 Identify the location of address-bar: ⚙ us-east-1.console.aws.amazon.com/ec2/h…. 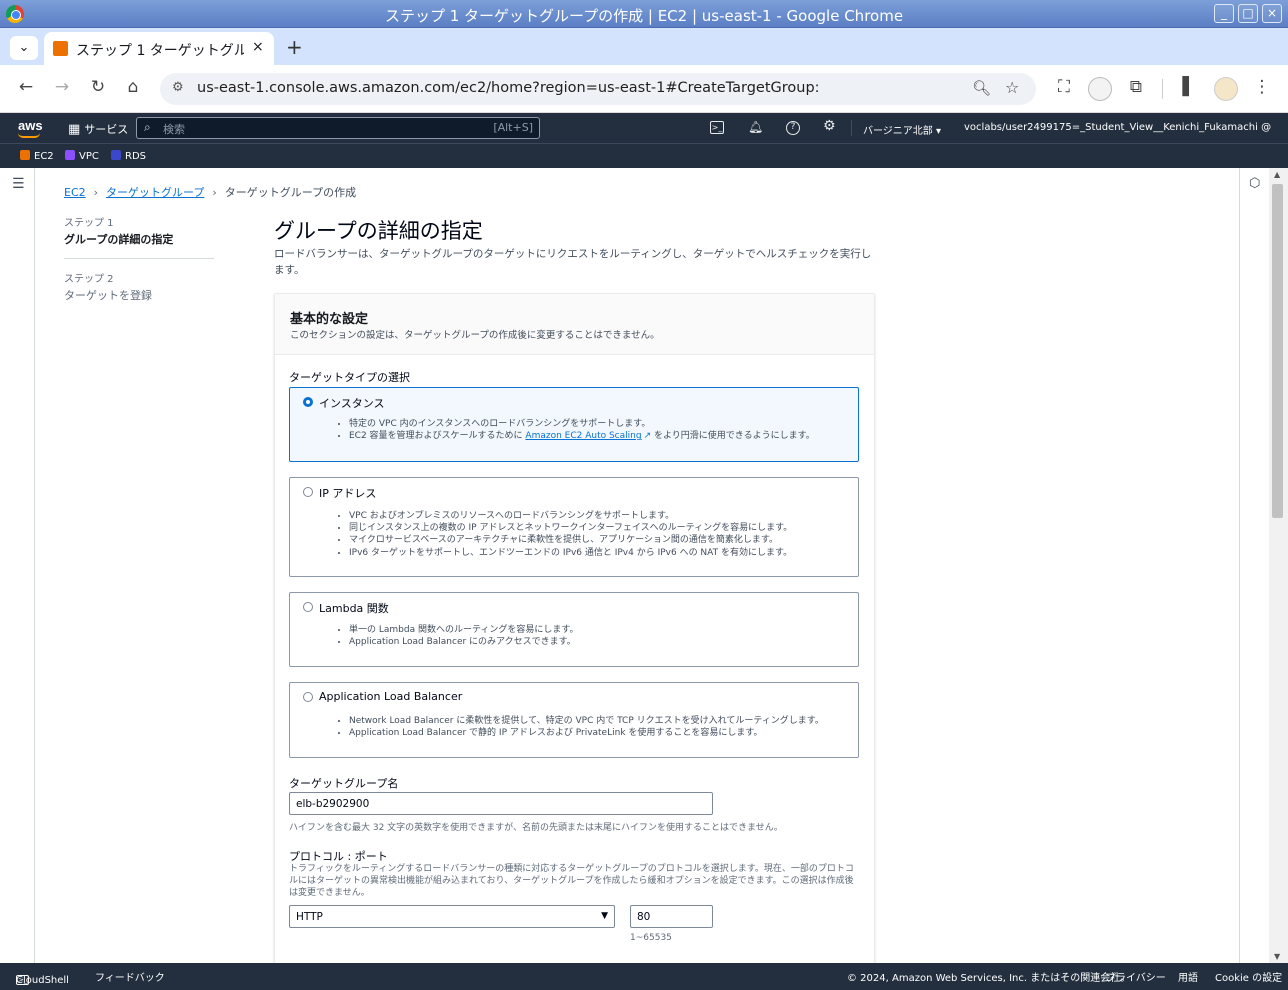
(598, 89).